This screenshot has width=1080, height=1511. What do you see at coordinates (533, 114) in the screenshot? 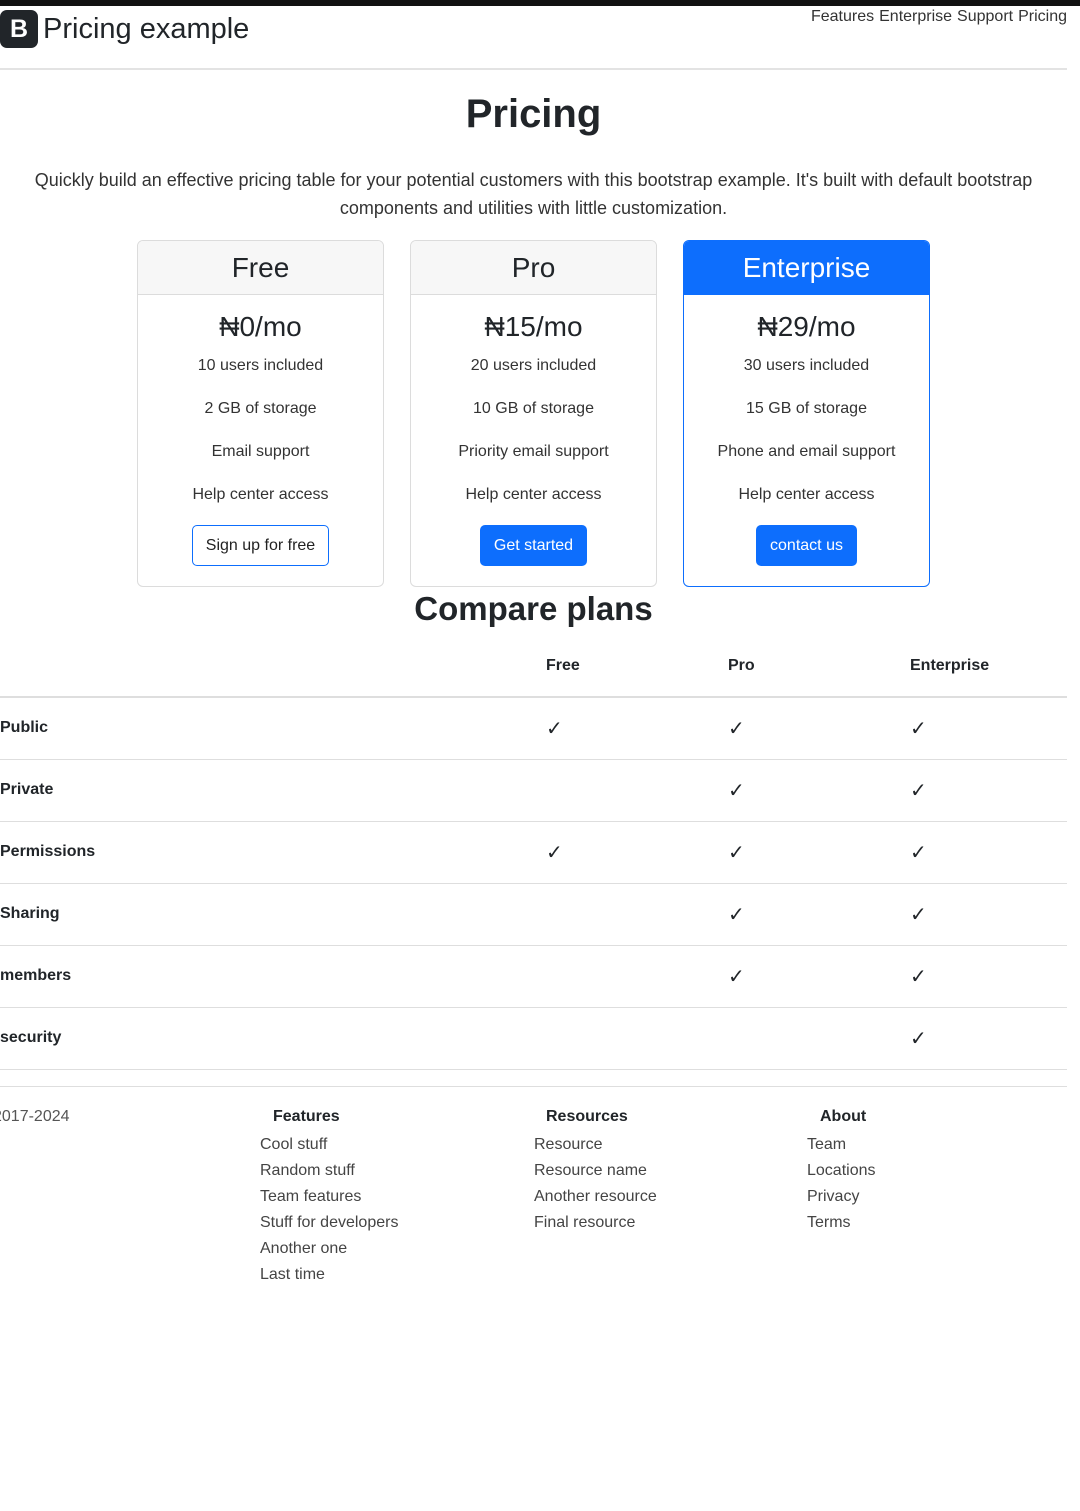
I see `page-title: Pricing` at bounding box center [533, 114].